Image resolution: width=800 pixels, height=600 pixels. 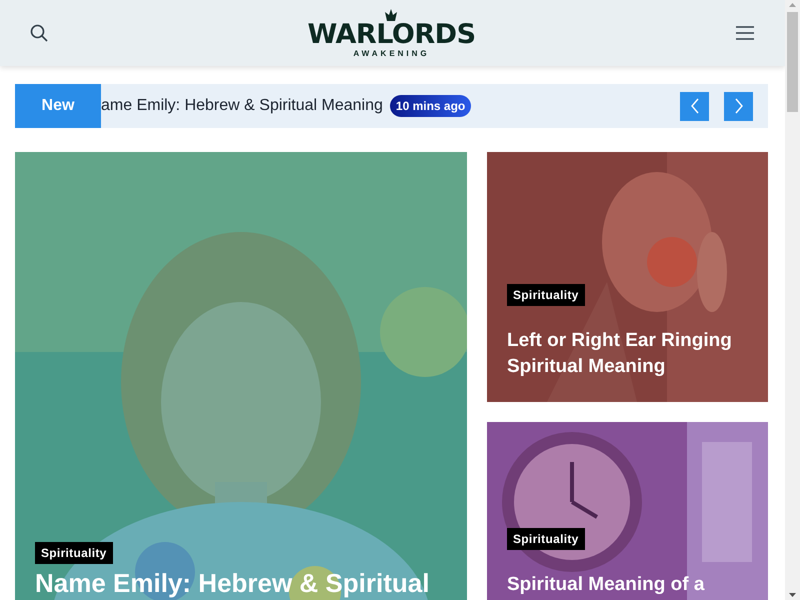 I want to click on post-card: Spirituality Spiritual Meaning of a, so click(x=627, y=511).